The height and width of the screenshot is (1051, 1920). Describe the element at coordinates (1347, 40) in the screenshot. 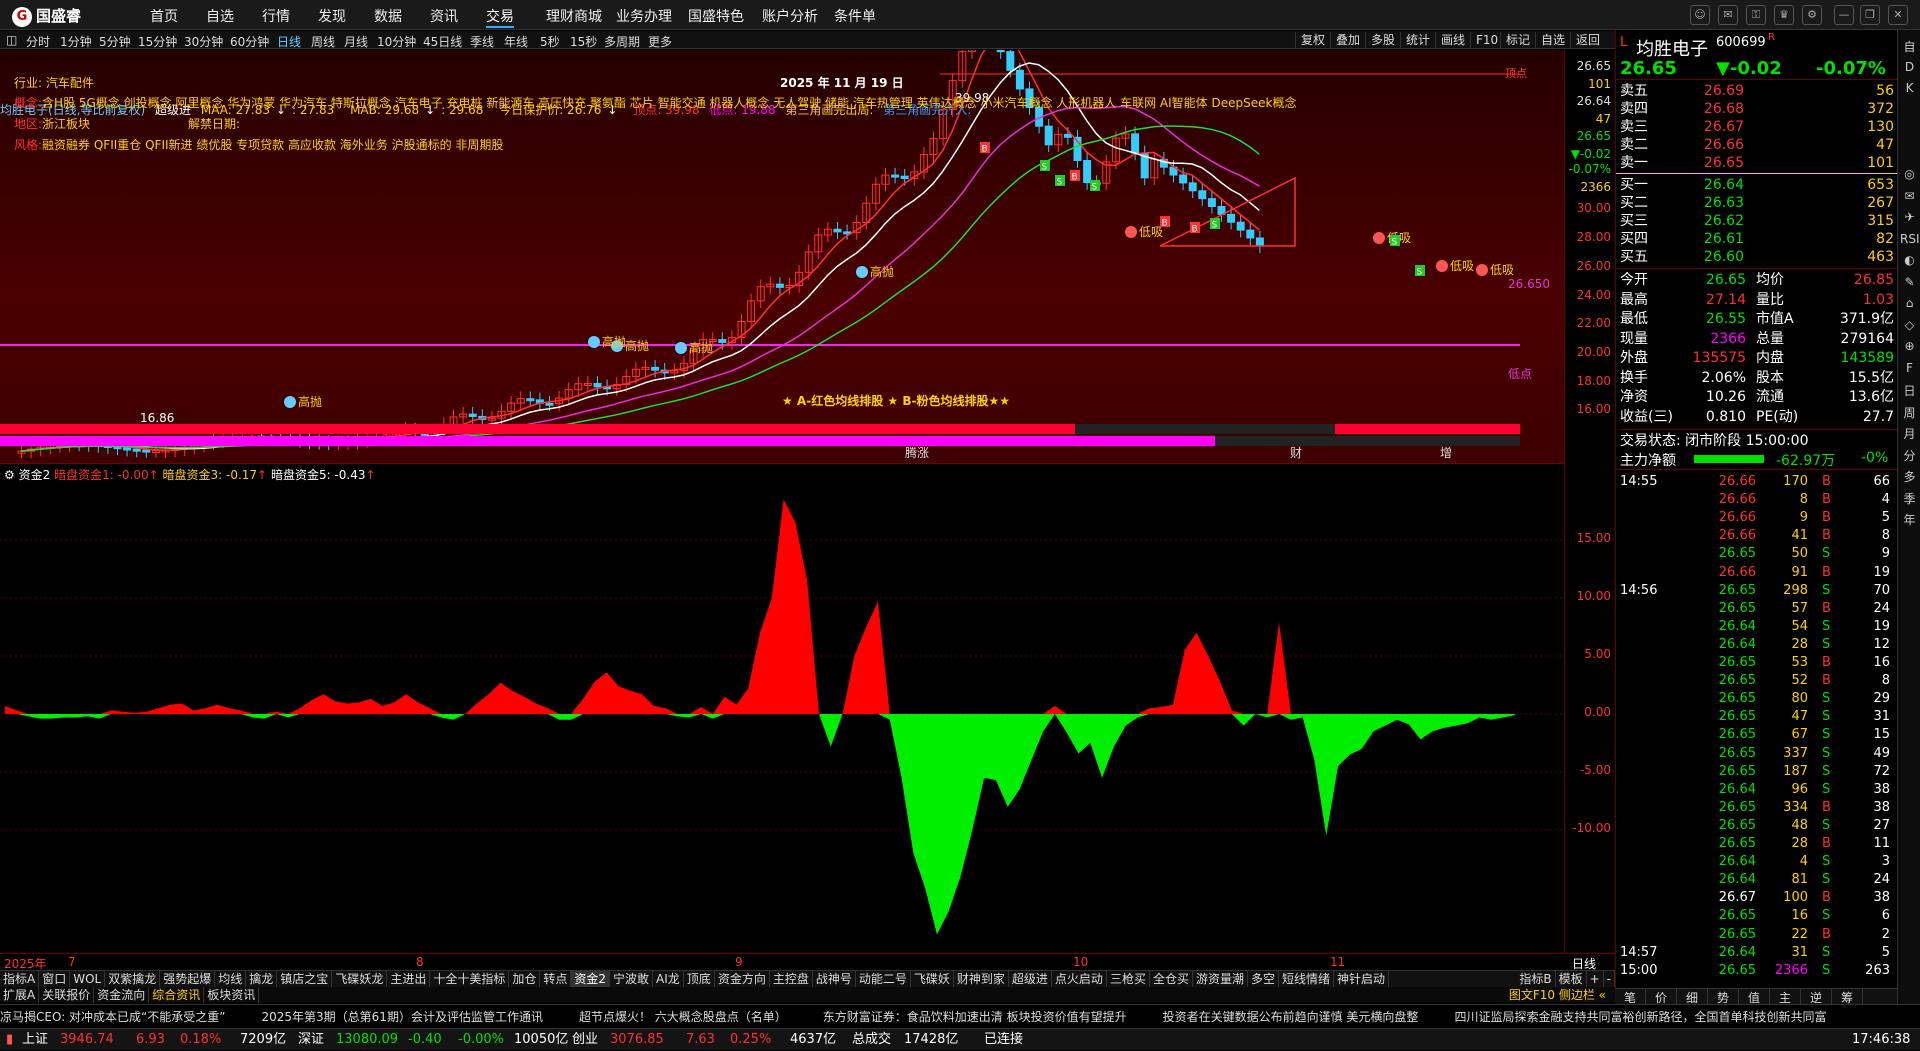

I see `chart-tool-1: 叠加` at that location.